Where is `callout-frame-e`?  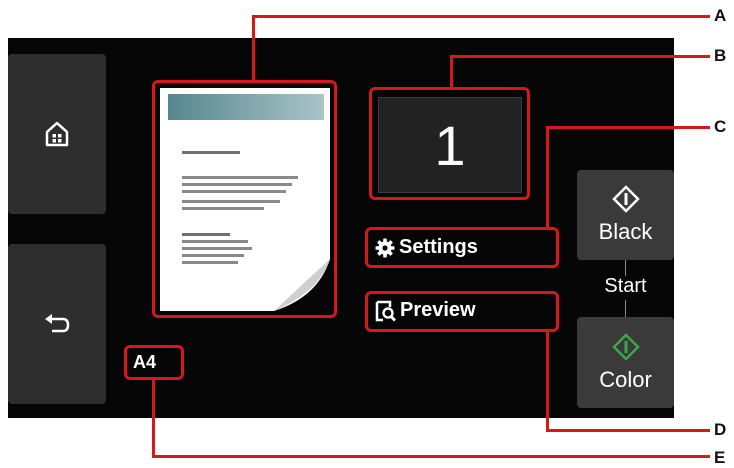
callout-frame-e is located at coordinates (154, 362).